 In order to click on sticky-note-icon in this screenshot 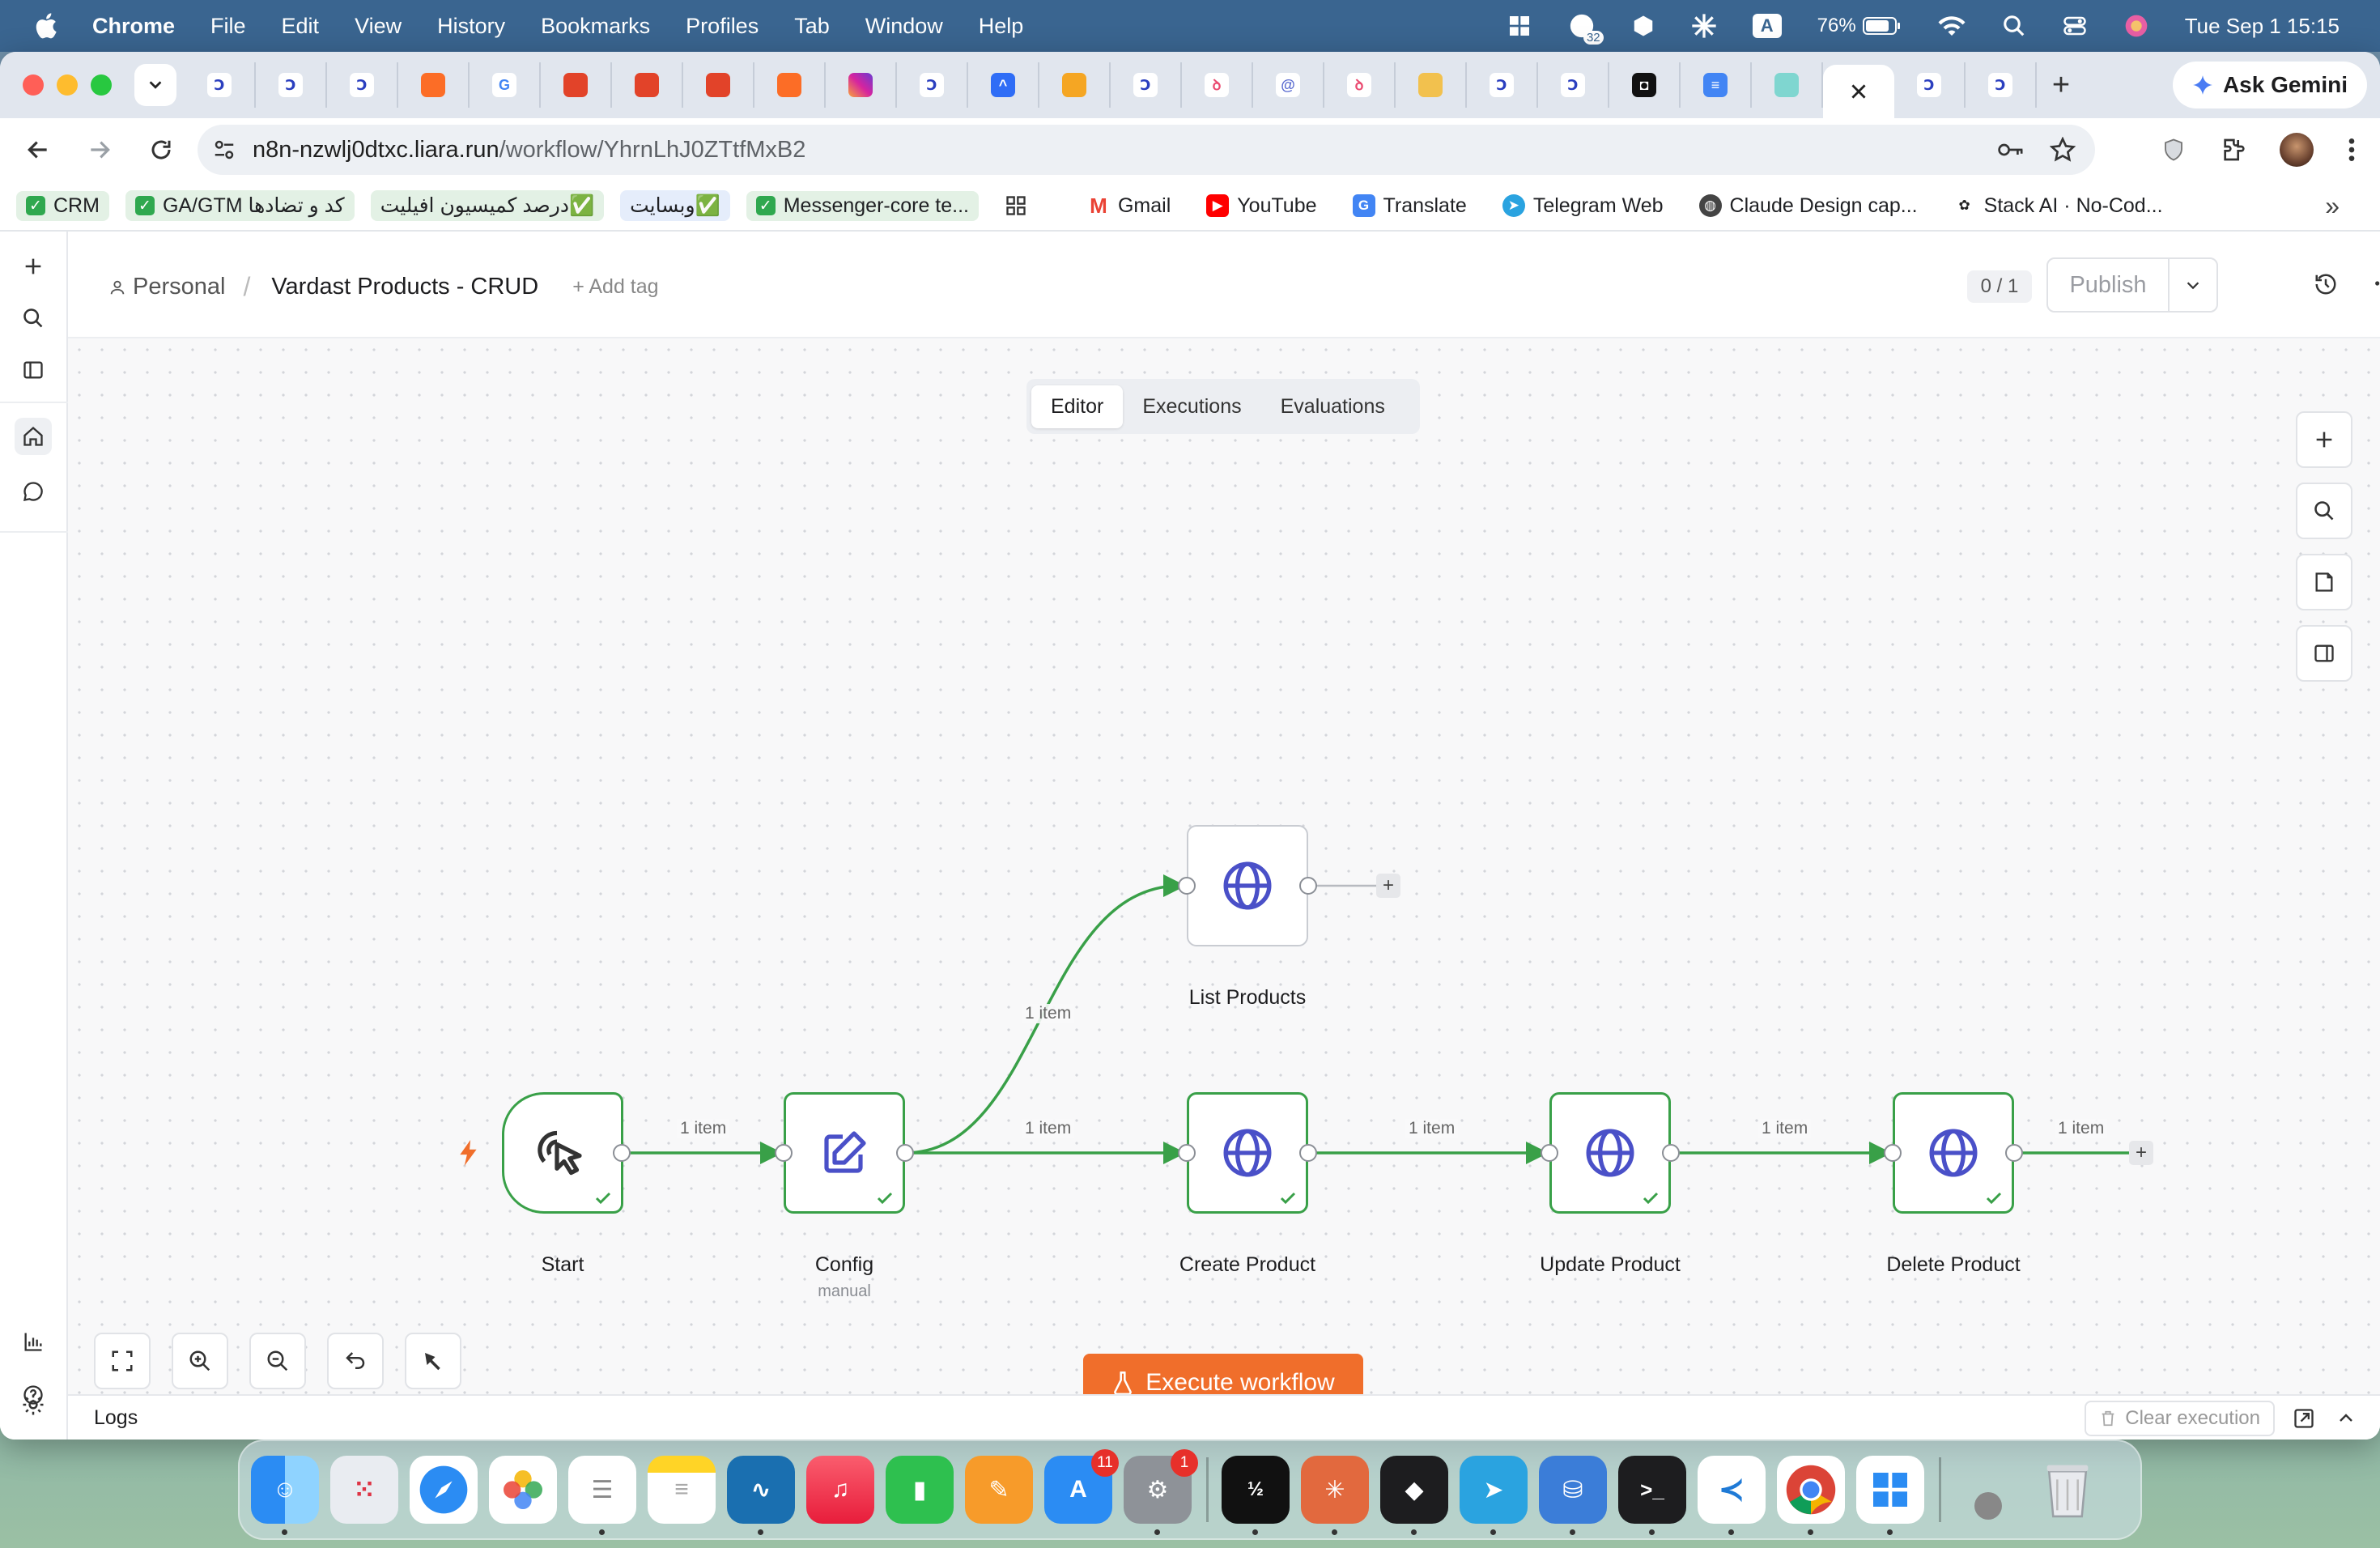, I will do `click(2324, 582)`.